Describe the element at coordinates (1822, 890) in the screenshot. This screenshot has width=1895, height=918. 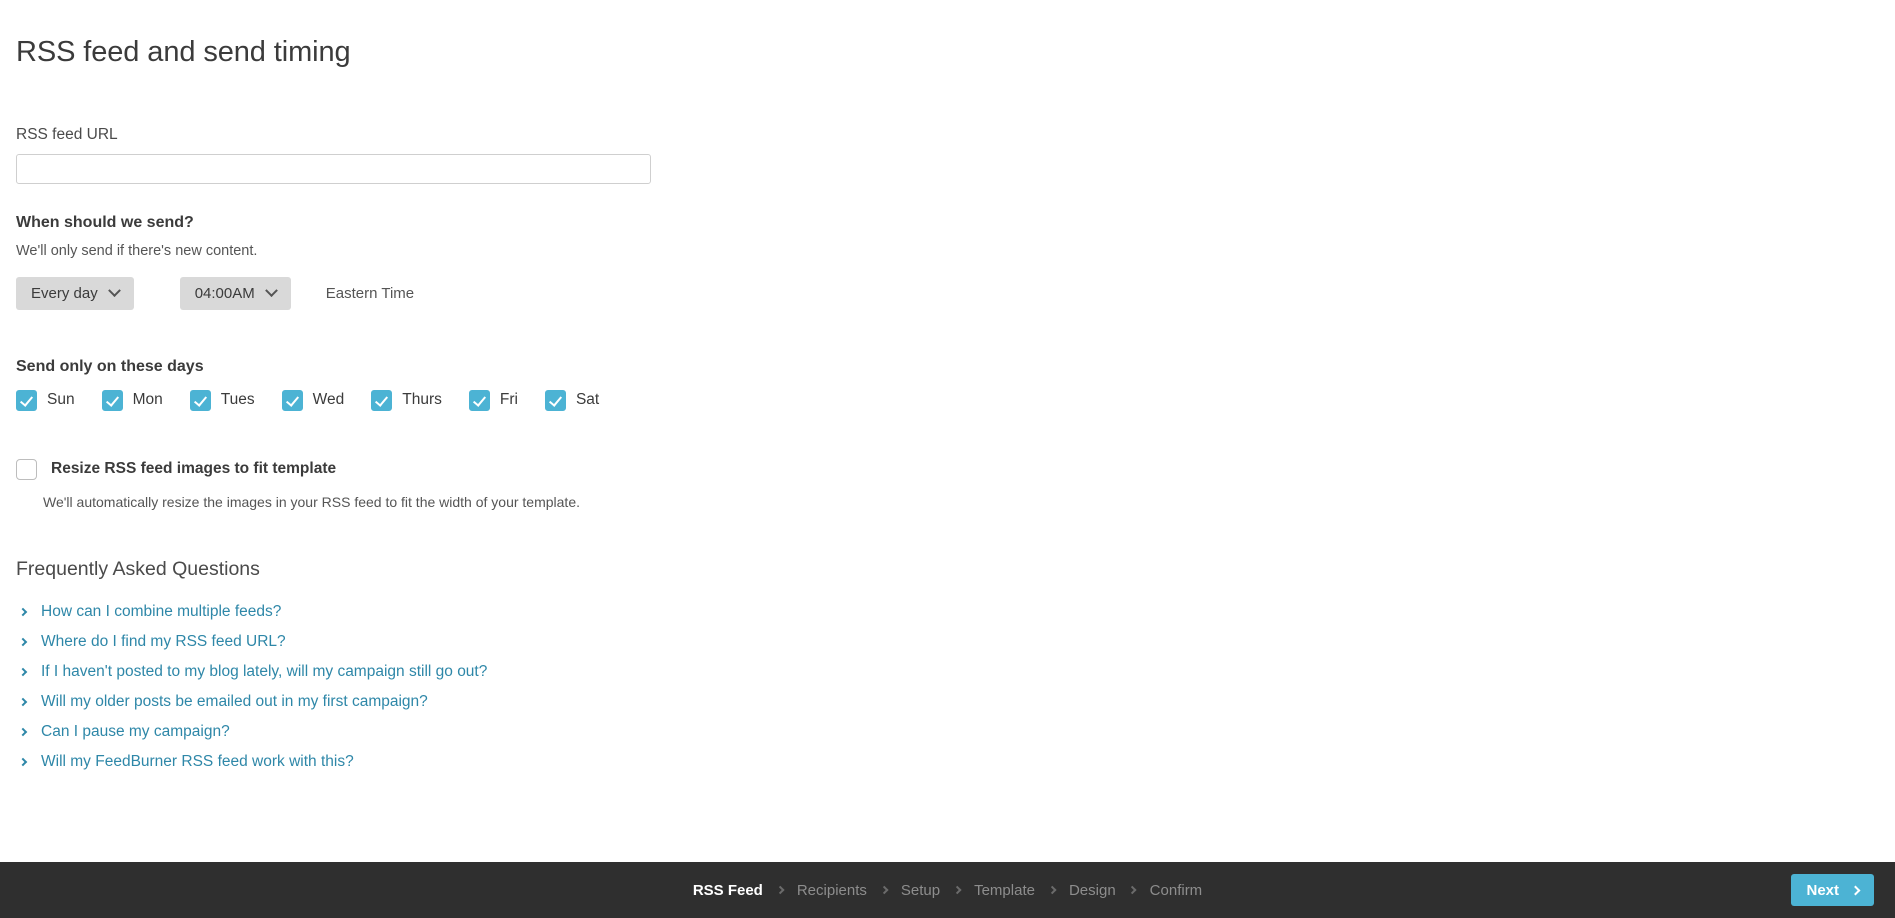
I see `next-button-label: Next` at that location.